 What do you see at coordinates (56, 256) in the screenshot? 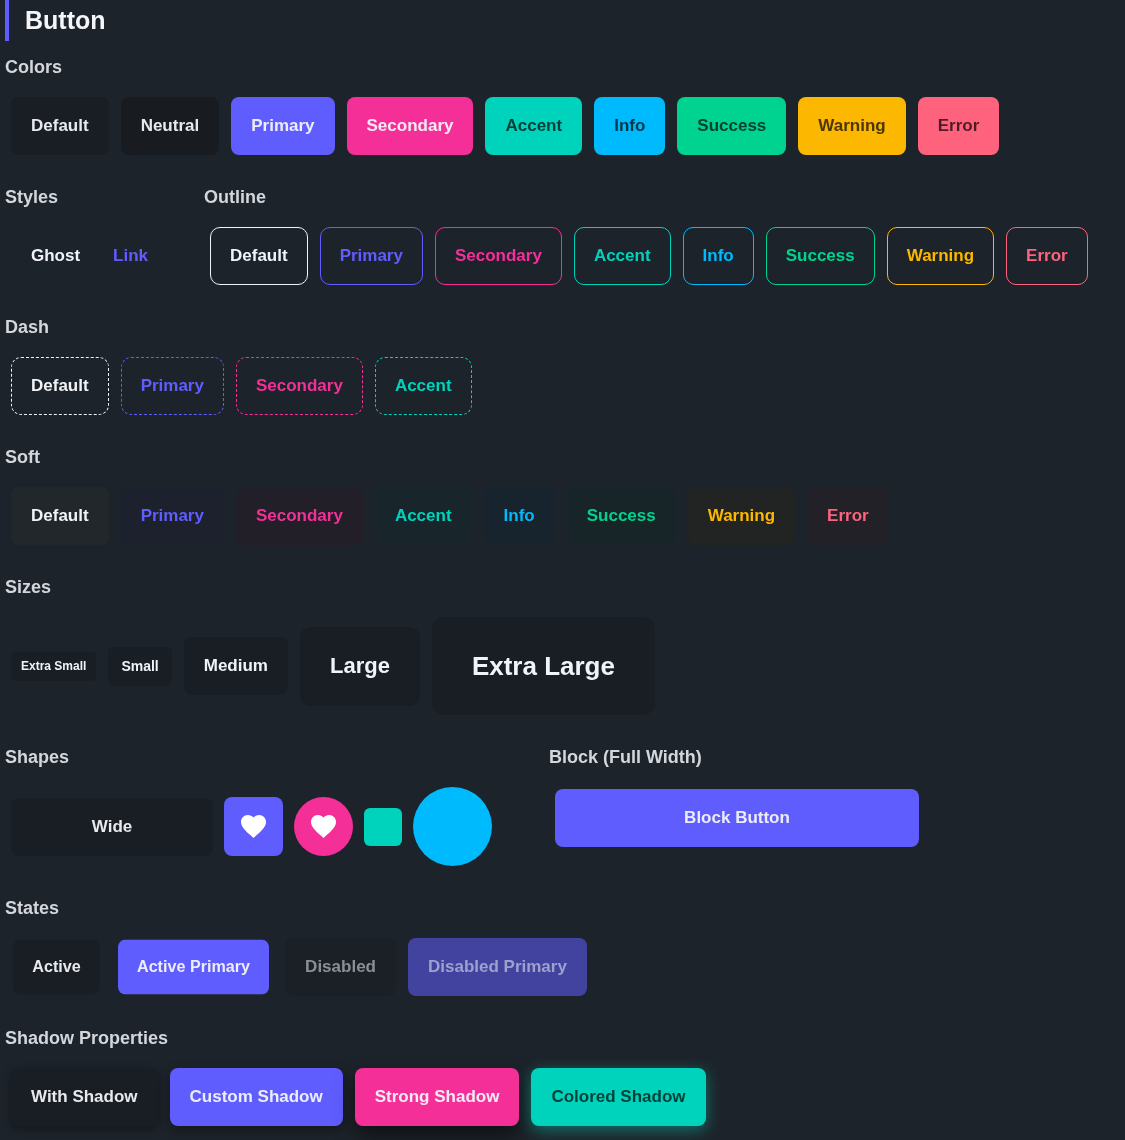
I see `ghost-button: Ghost` at bounding box center [56, 256].